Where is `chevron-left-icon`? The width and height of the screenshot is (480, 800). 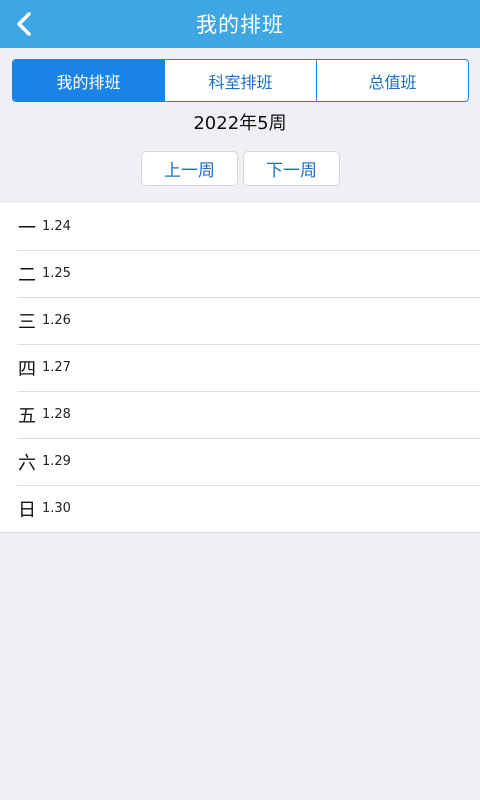 chevron-left-icon is located at coordinates (24, 24).